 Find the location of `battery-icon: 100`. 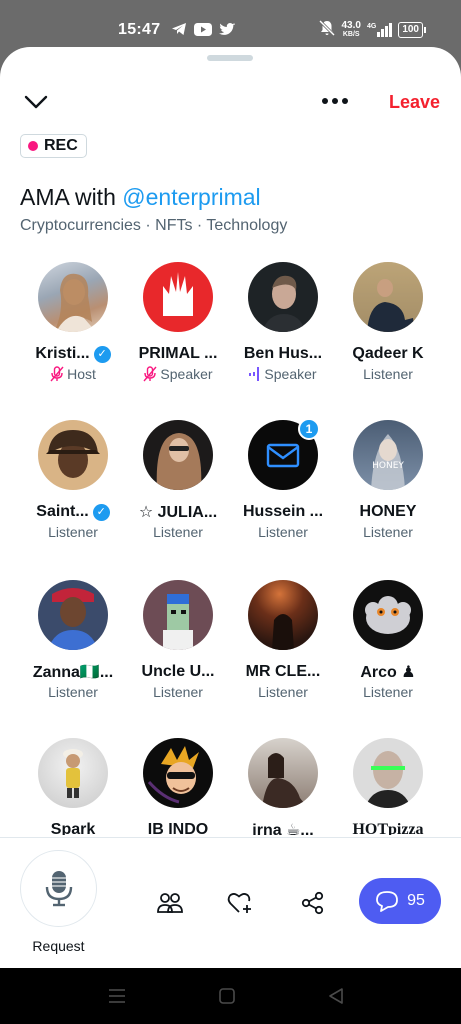

battery-icon: 100 is located at coordinates (412, 29).